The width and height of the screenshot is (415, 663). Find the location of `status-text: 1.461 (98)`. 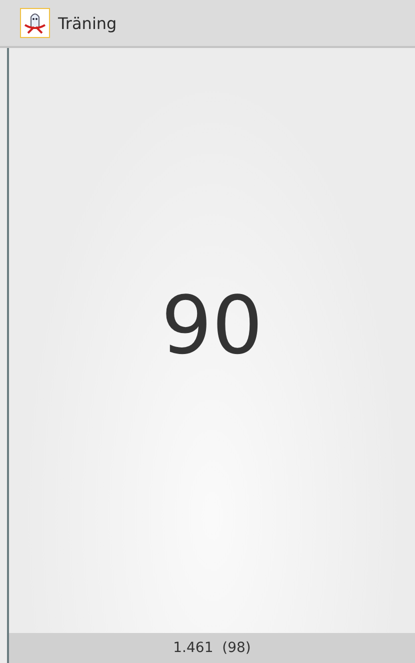

status-text: 1.461 (98) is located at coordinates (212, 648).